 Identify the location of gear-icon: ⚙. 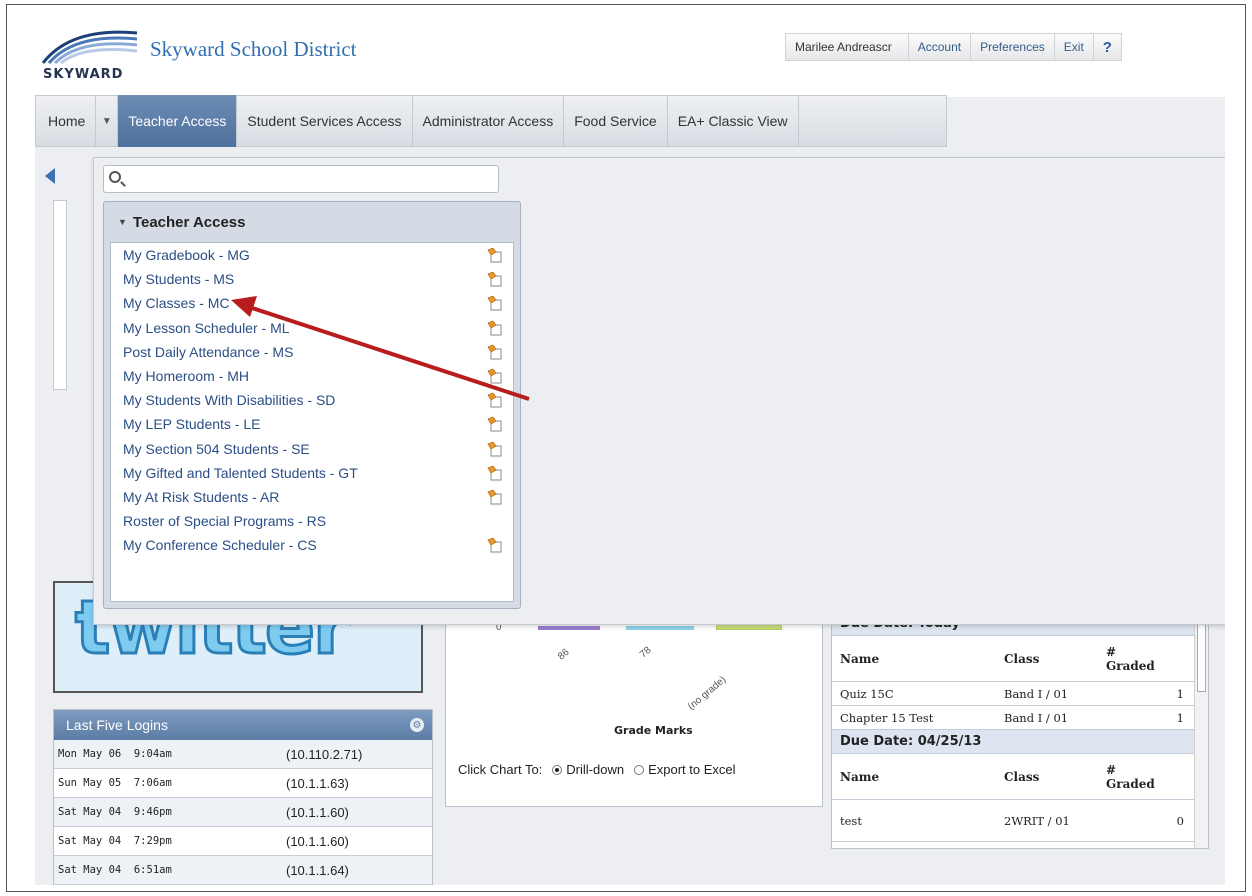
(417, 725).